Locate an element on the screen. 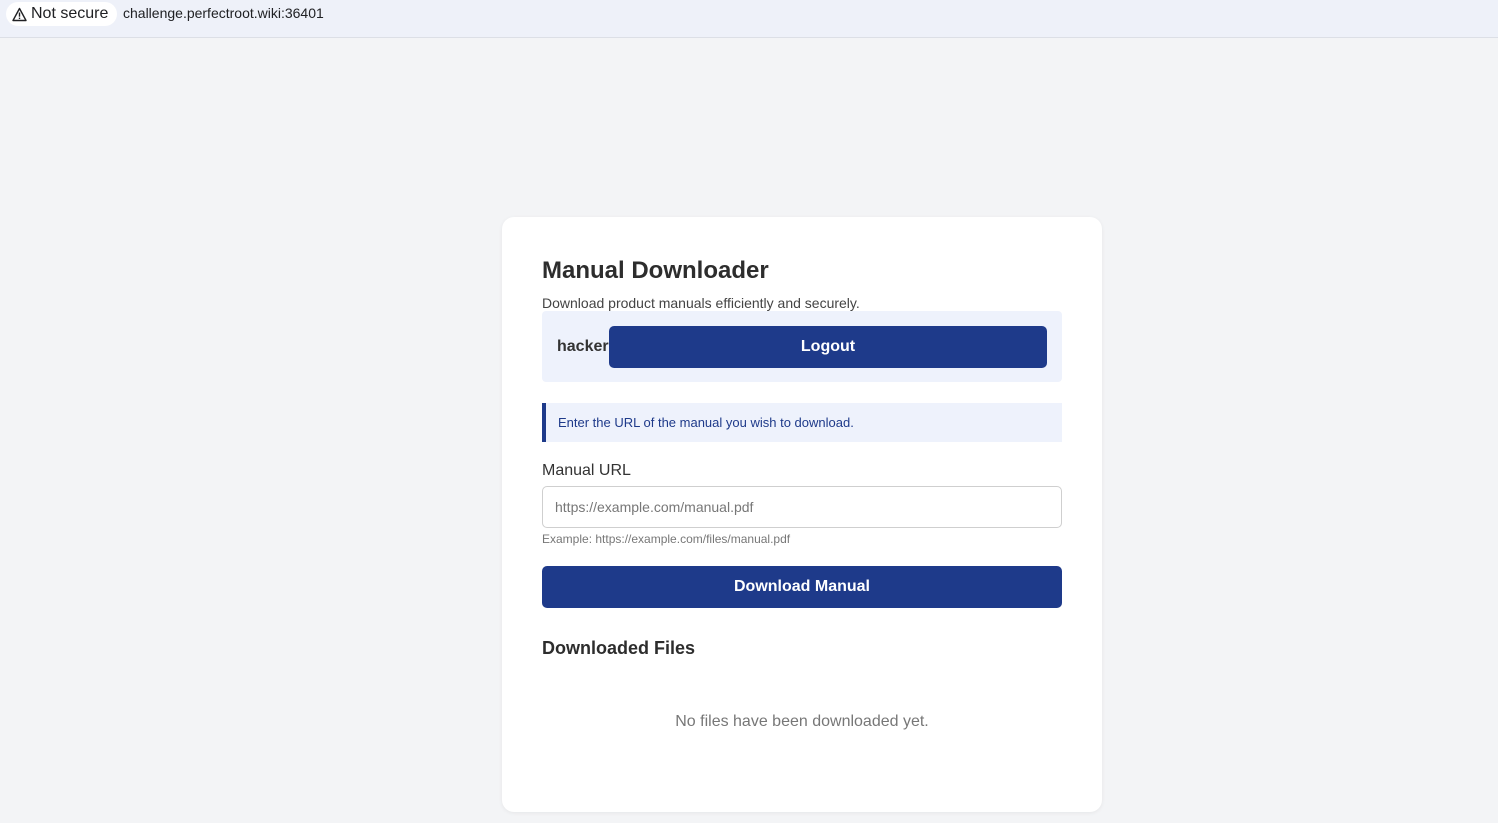  user-bar: hacker Logout is located at coordinates (802, 346).